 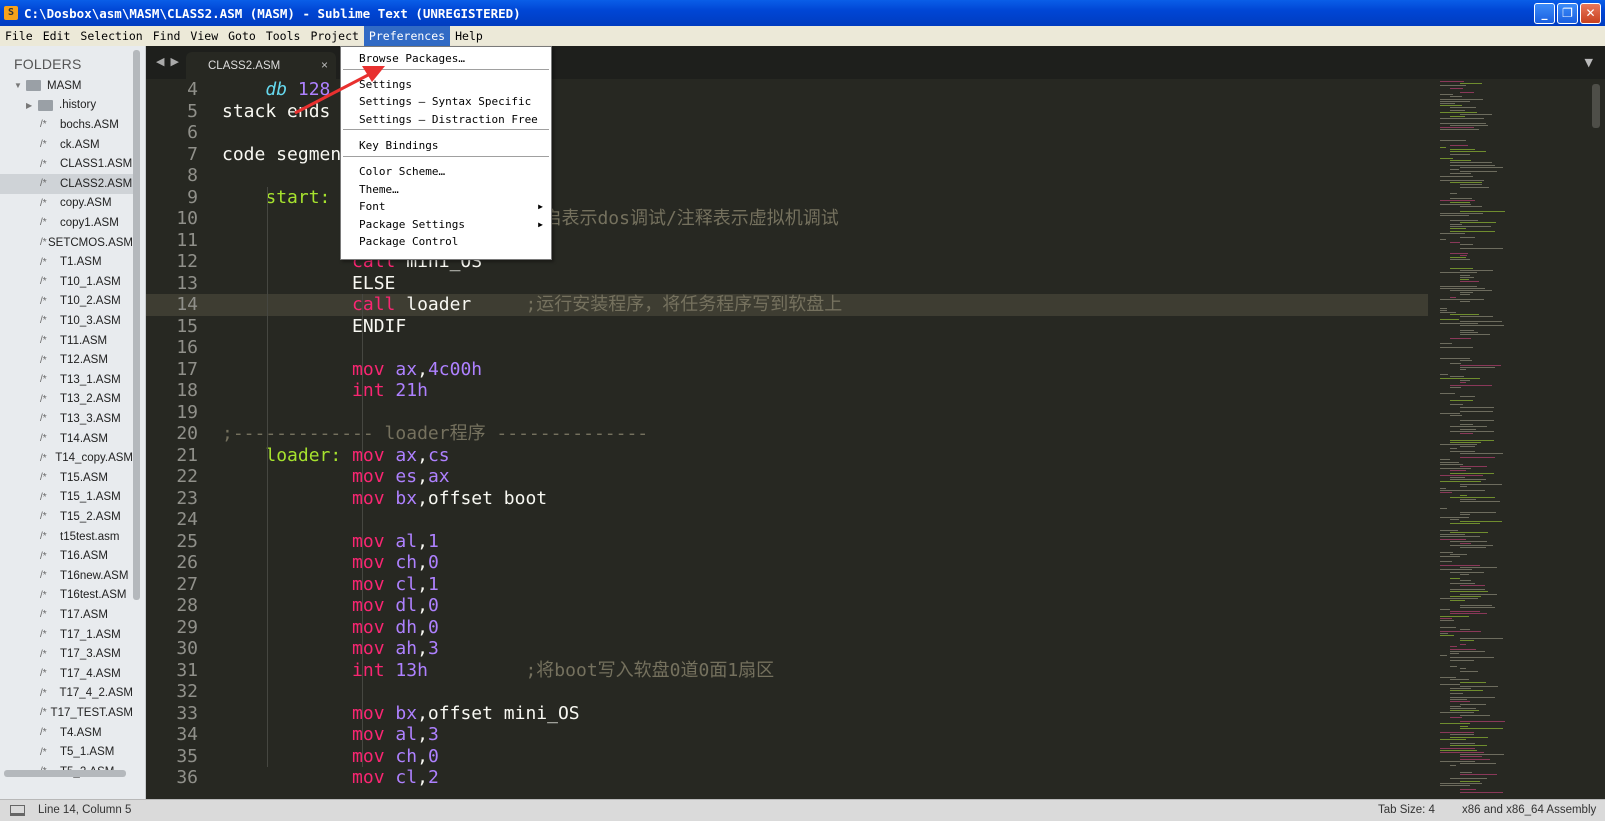 What do you see at coordinates (66, 223) in the screenshot?
I see `file-item: /* copy1.ASM` at bounding box center [66, 223].